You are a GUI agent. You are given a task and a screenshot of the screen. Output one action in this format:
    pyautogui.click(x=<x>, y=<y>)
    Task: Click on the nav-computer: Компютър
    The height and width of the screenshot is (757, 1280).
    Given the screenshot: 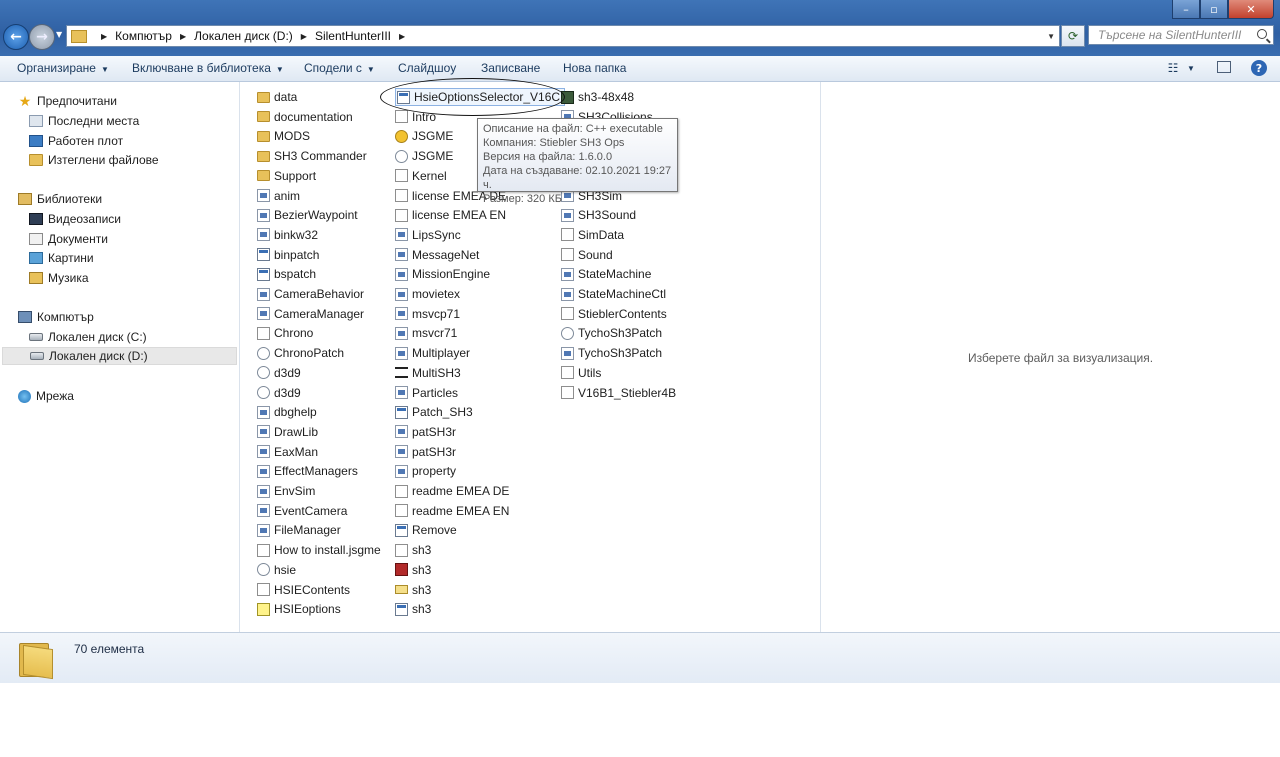 What is the action you would take?
    pyautogui.click(x=56, y=317)
    